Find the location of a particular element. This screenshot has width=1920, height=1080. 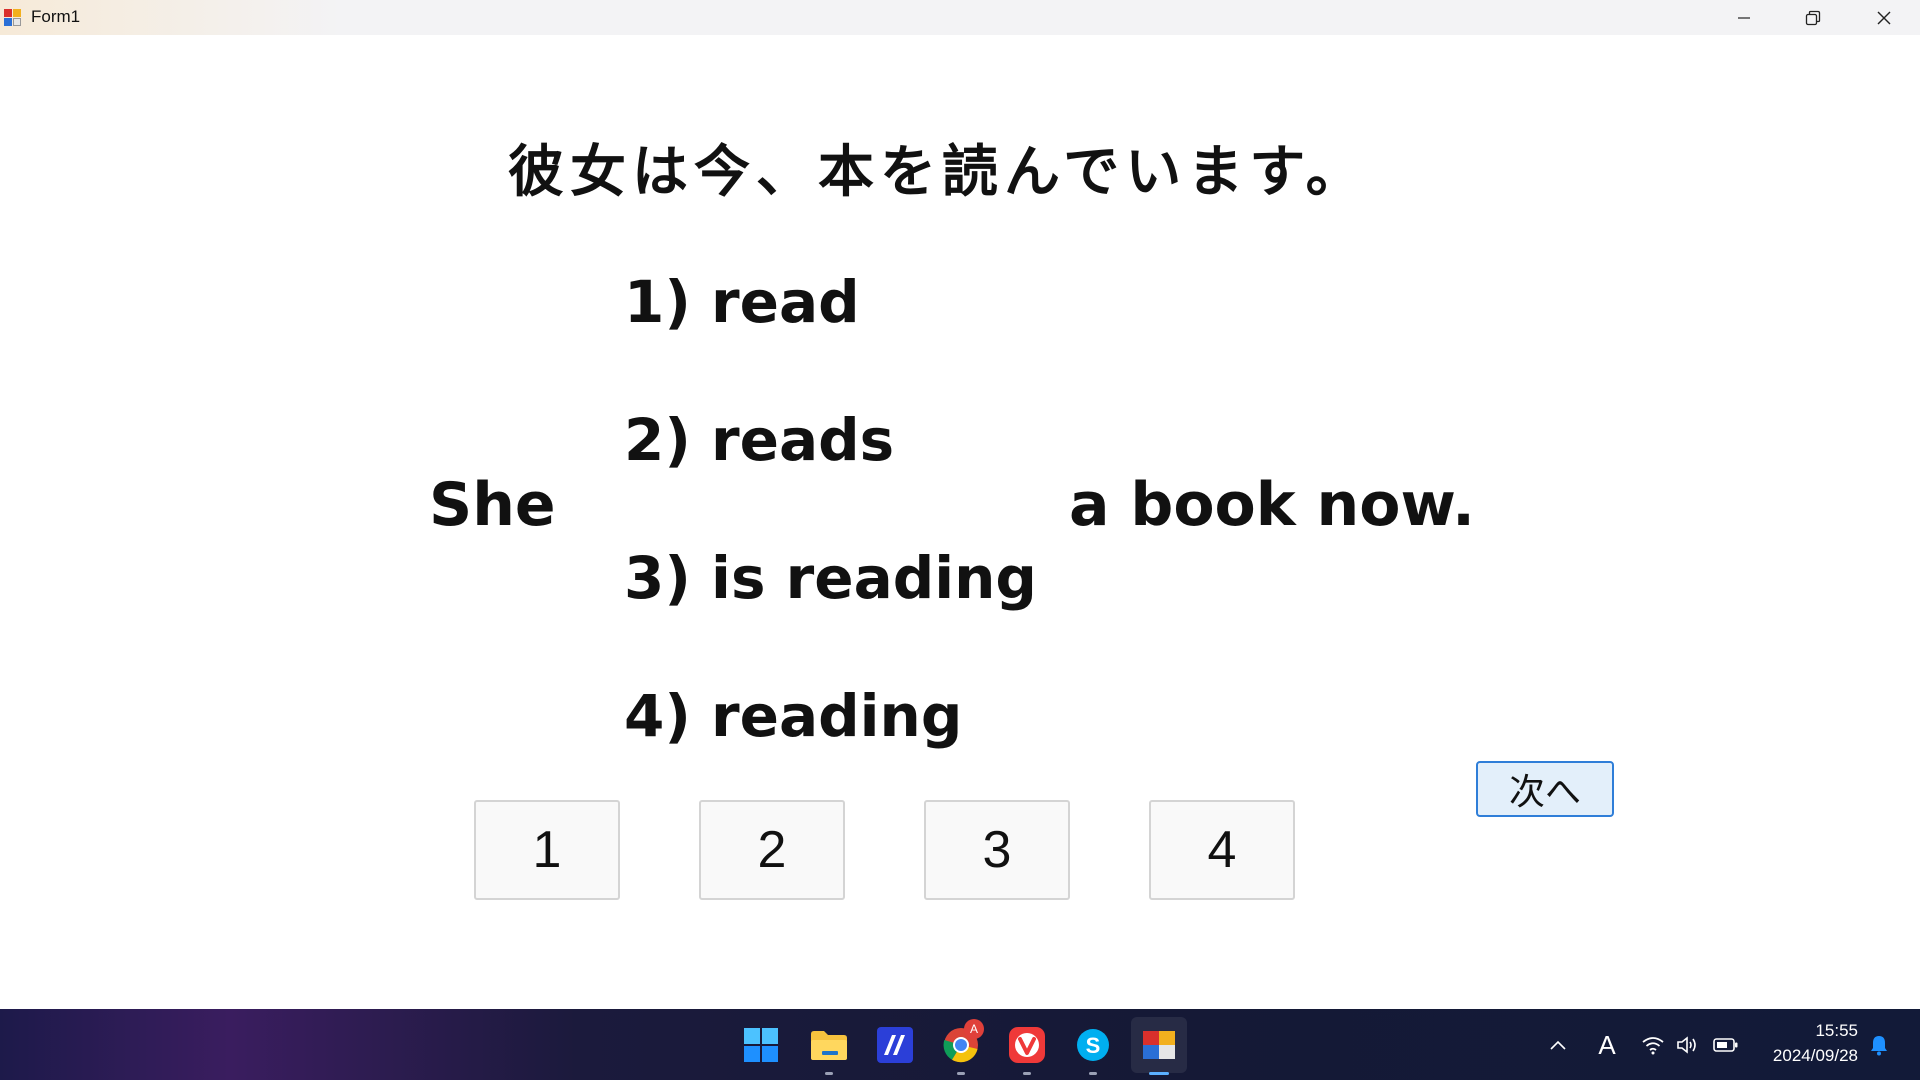

active-indicator is located at coordinates (1159, 1073).